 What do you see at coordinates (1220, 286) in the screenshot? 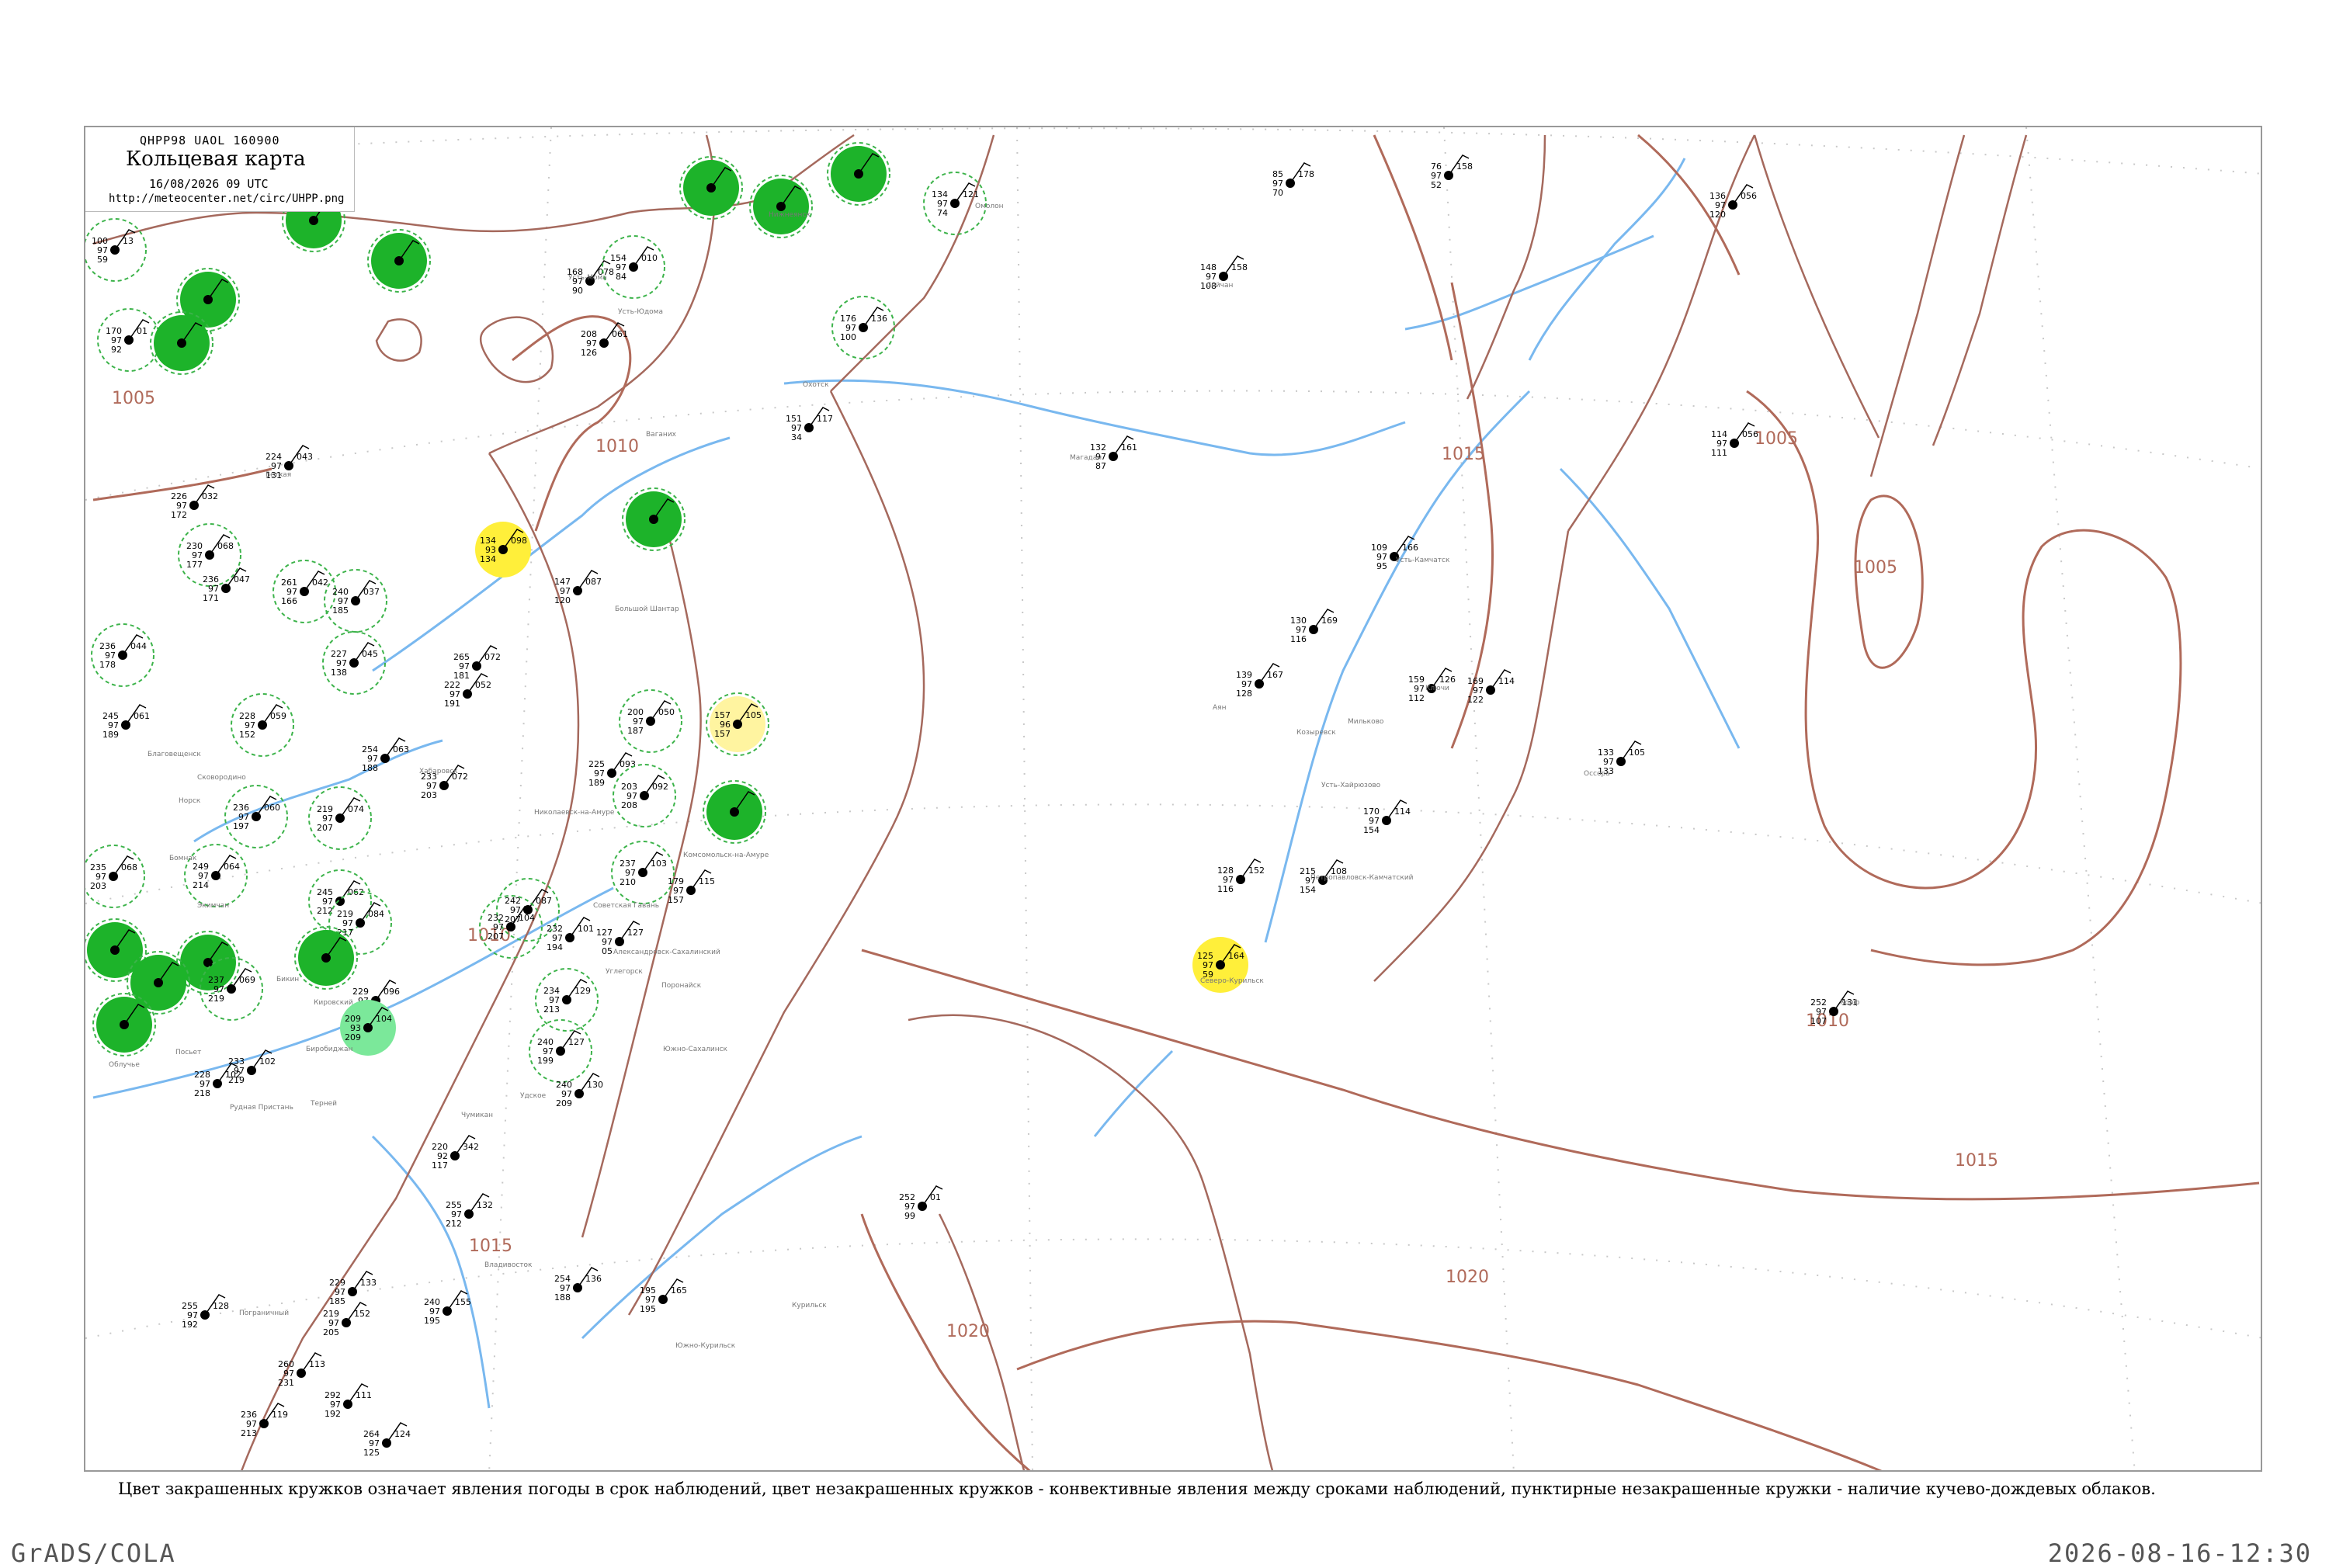
I see `place-label: Сейчан` at bounding box center [1220, 286].